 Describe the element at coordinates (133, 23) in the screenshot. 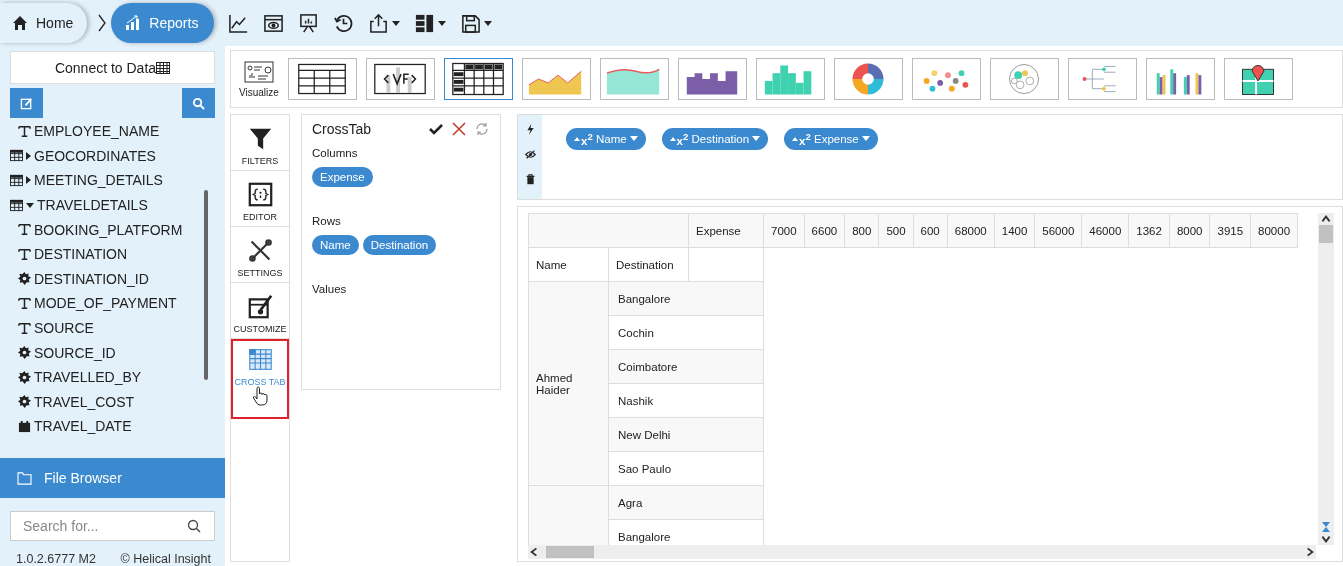

I see `bar-chart-icon` at that location.